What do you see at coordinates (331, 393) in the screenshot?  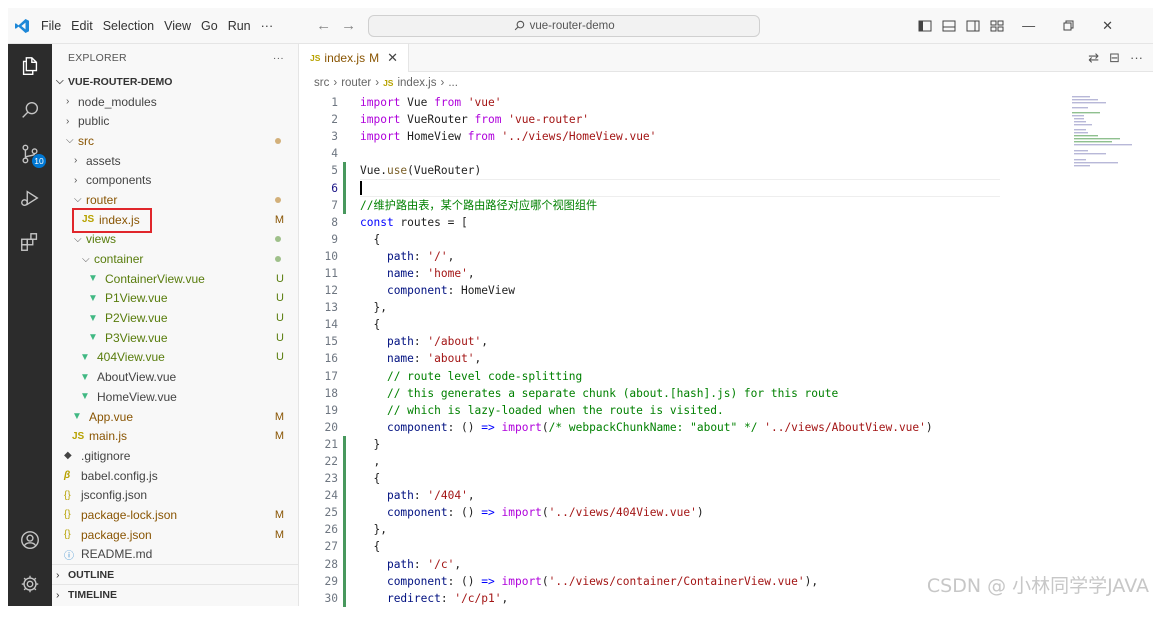 I see `line-number: 18` at bounding box center [331, 393].